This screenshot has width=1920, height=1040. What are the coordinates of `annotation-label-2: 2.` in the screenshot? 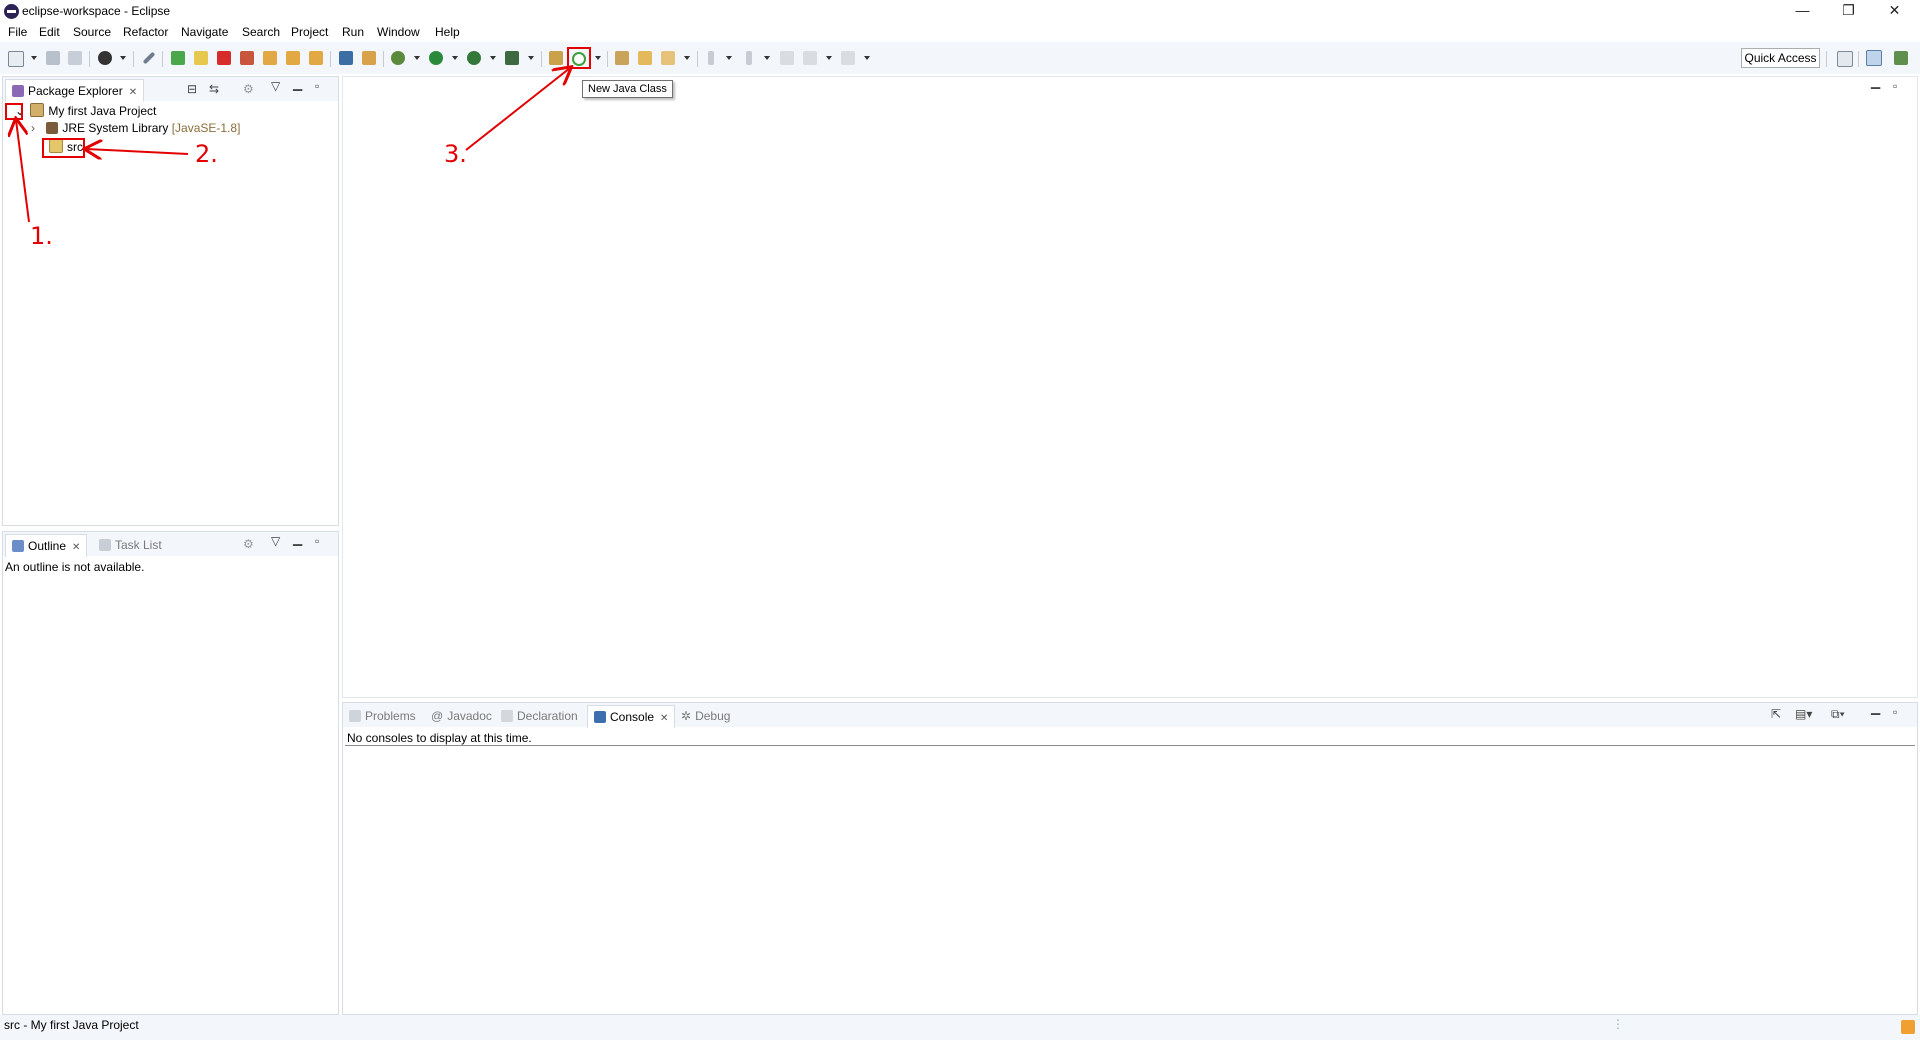 It's located at (206, 154).